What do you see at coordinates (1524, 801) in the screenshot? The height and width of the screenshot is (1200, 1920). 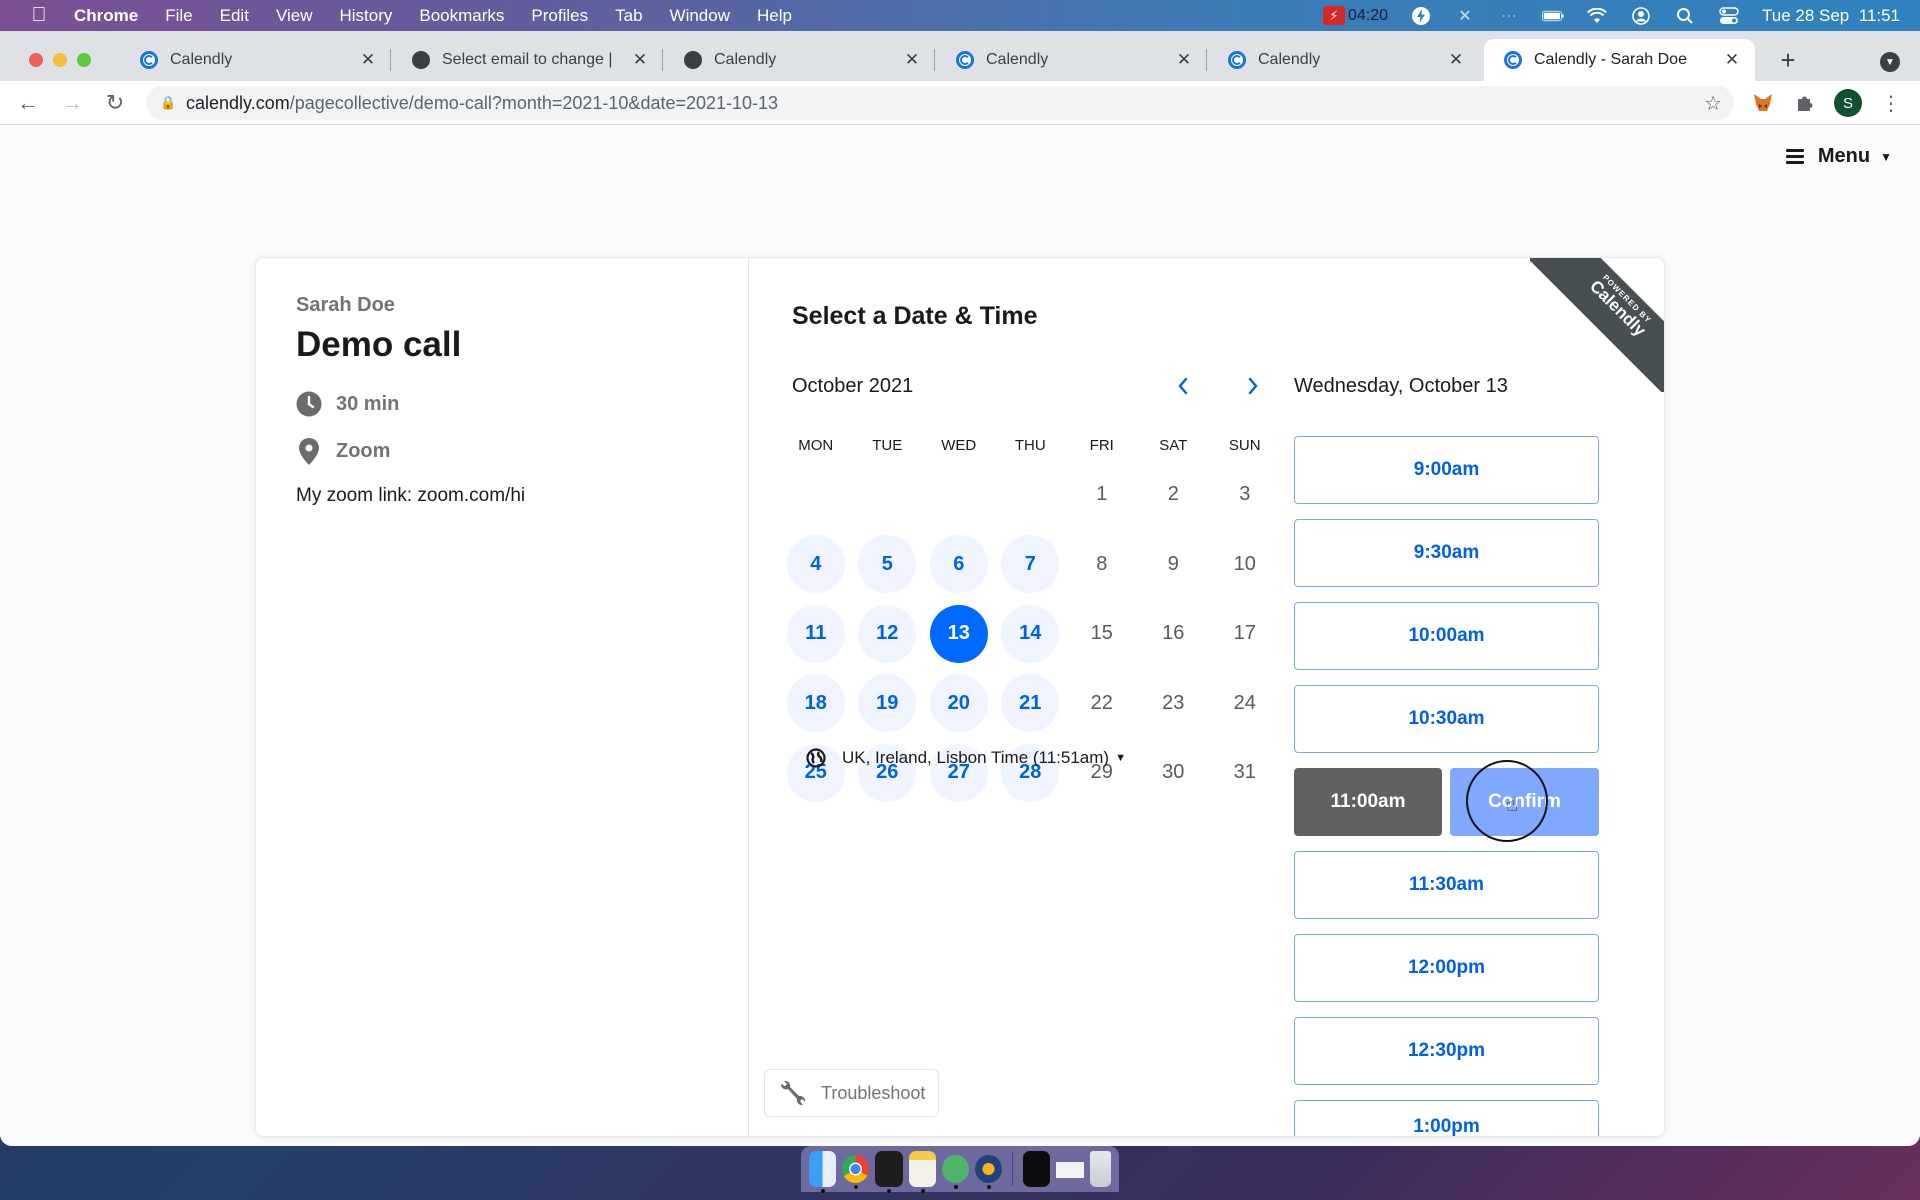 I see `confirm-button: Confirm ☝` at bounding box center [1524, 801].